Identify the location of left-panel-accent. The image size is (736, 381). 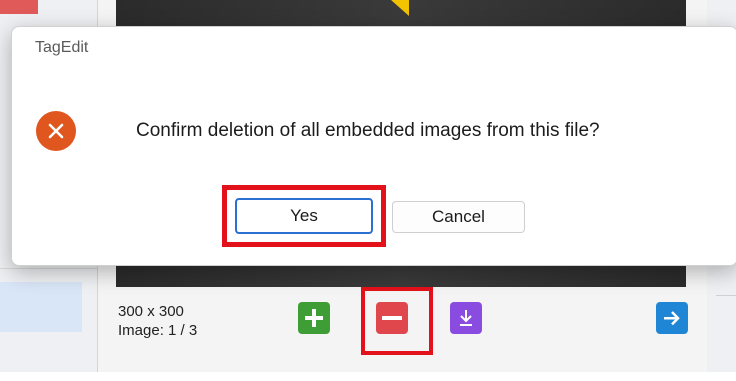
(19, 7).